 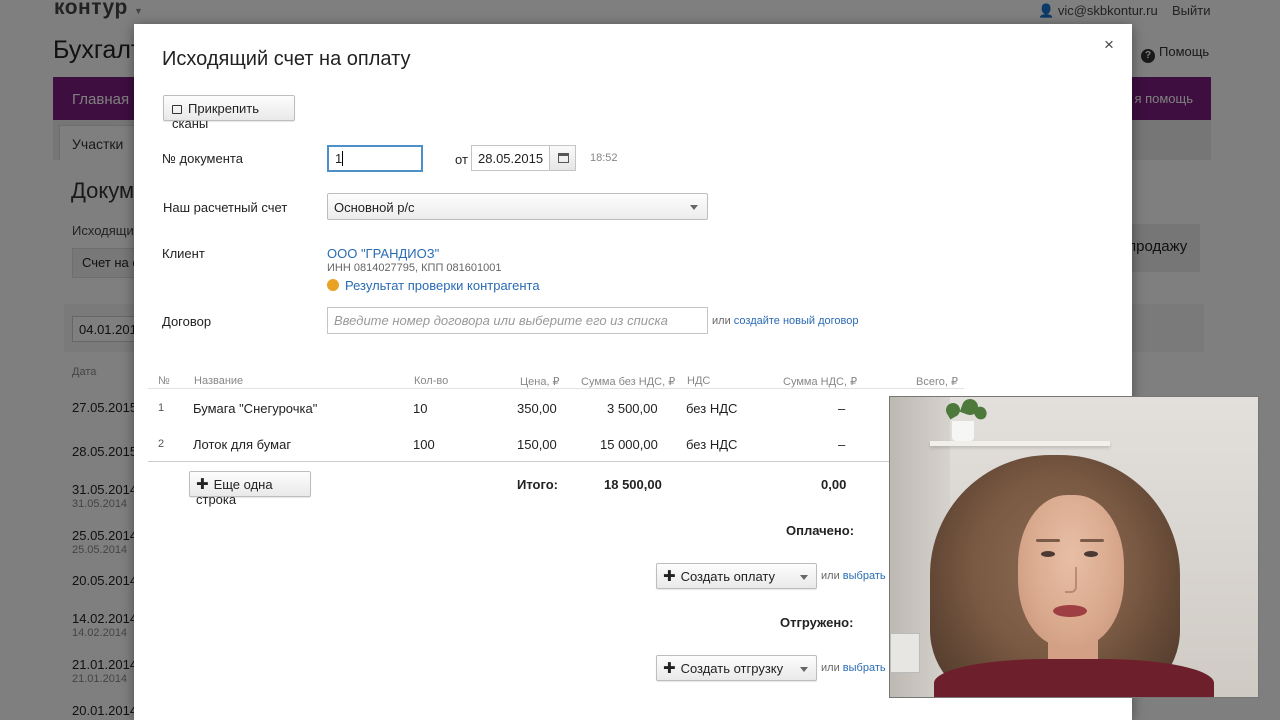 What do you see at coordinates (963, 431) in the screenshot?
I see `plant-pot` at bounding box center [963, 431].